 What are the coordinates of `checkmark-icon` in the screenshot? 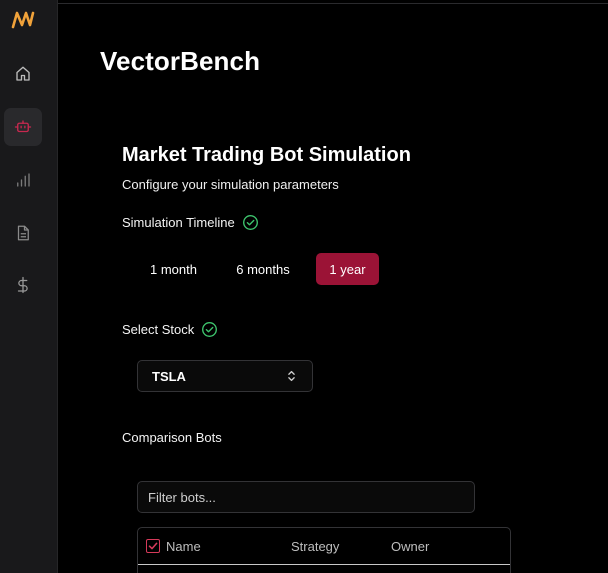 It's located at (153, 546).